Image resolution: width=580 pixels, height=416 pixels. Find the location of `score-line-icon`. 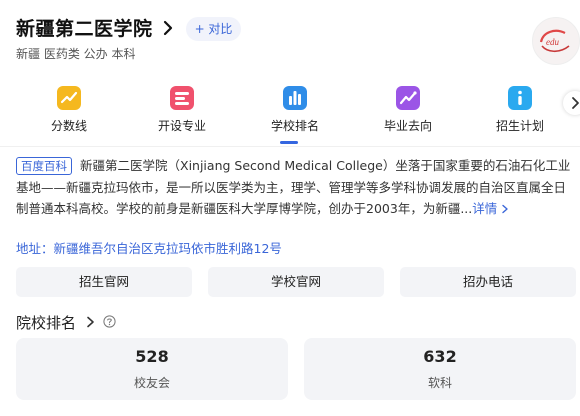

score-line-icon is located at coordinates (69, 98).